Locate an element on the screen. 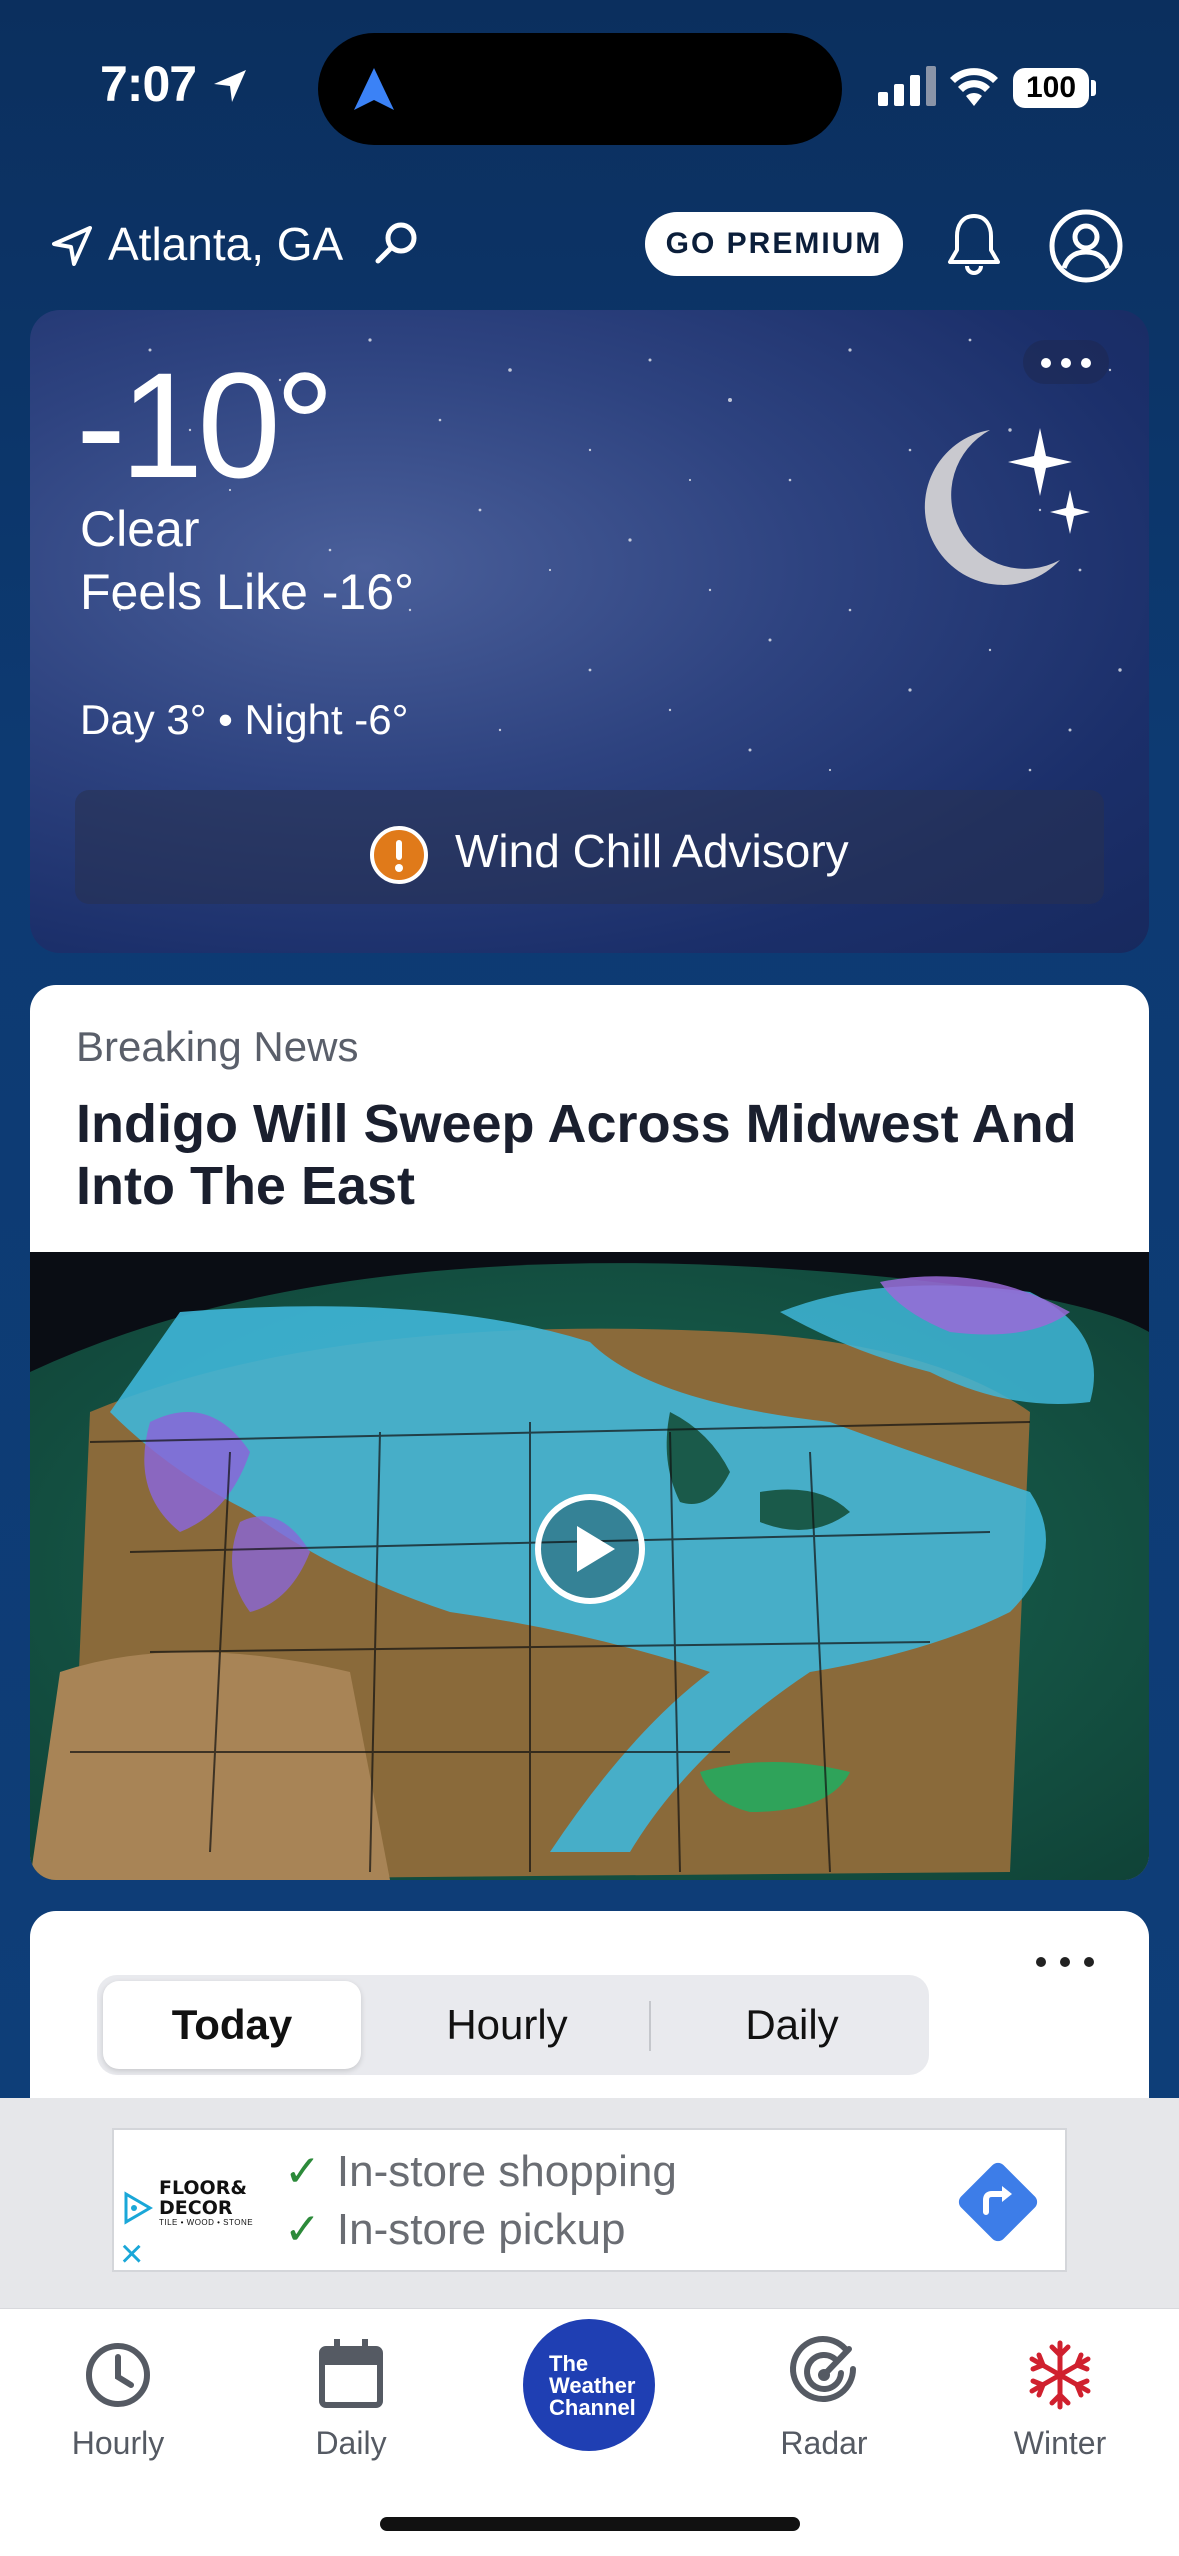  day-night-temperatures: Day 3° • Night -6° is located at coordinates (244, 719).